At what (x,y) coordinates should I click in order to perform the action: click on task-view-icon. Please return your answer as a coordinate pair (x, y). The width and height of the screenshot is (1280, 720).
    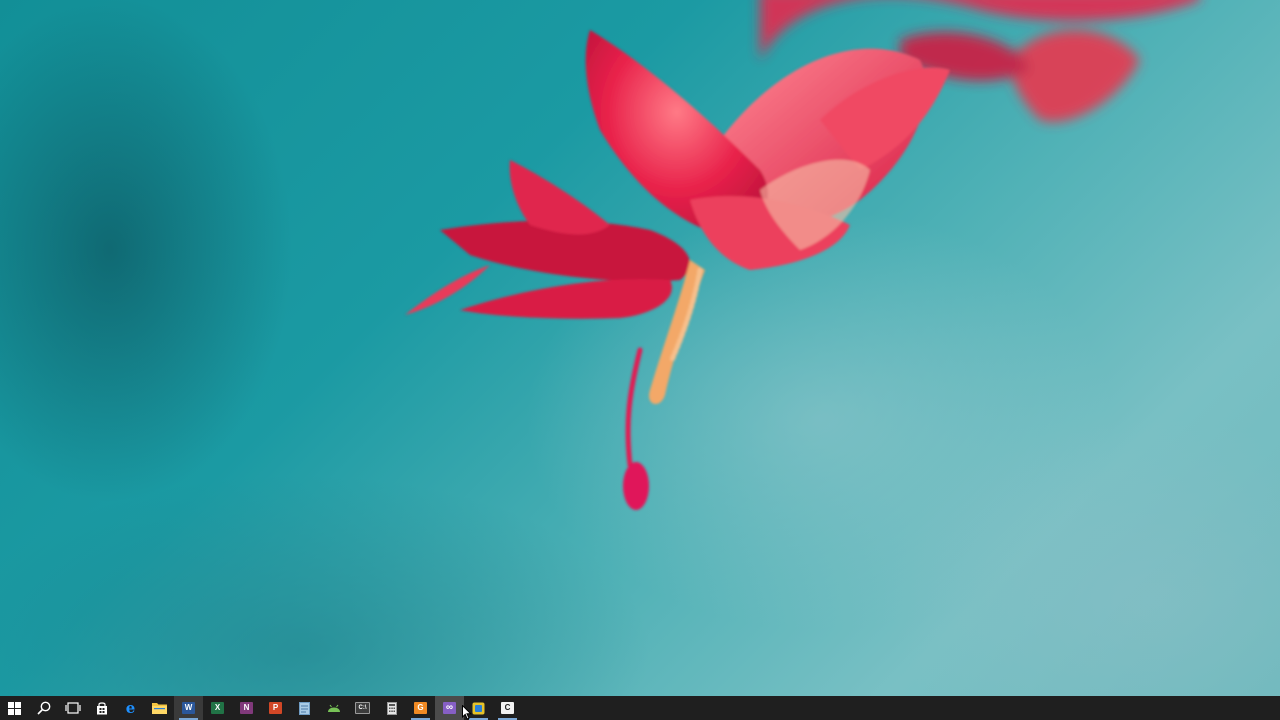
    Looking at the image, I should click on (72, 708).